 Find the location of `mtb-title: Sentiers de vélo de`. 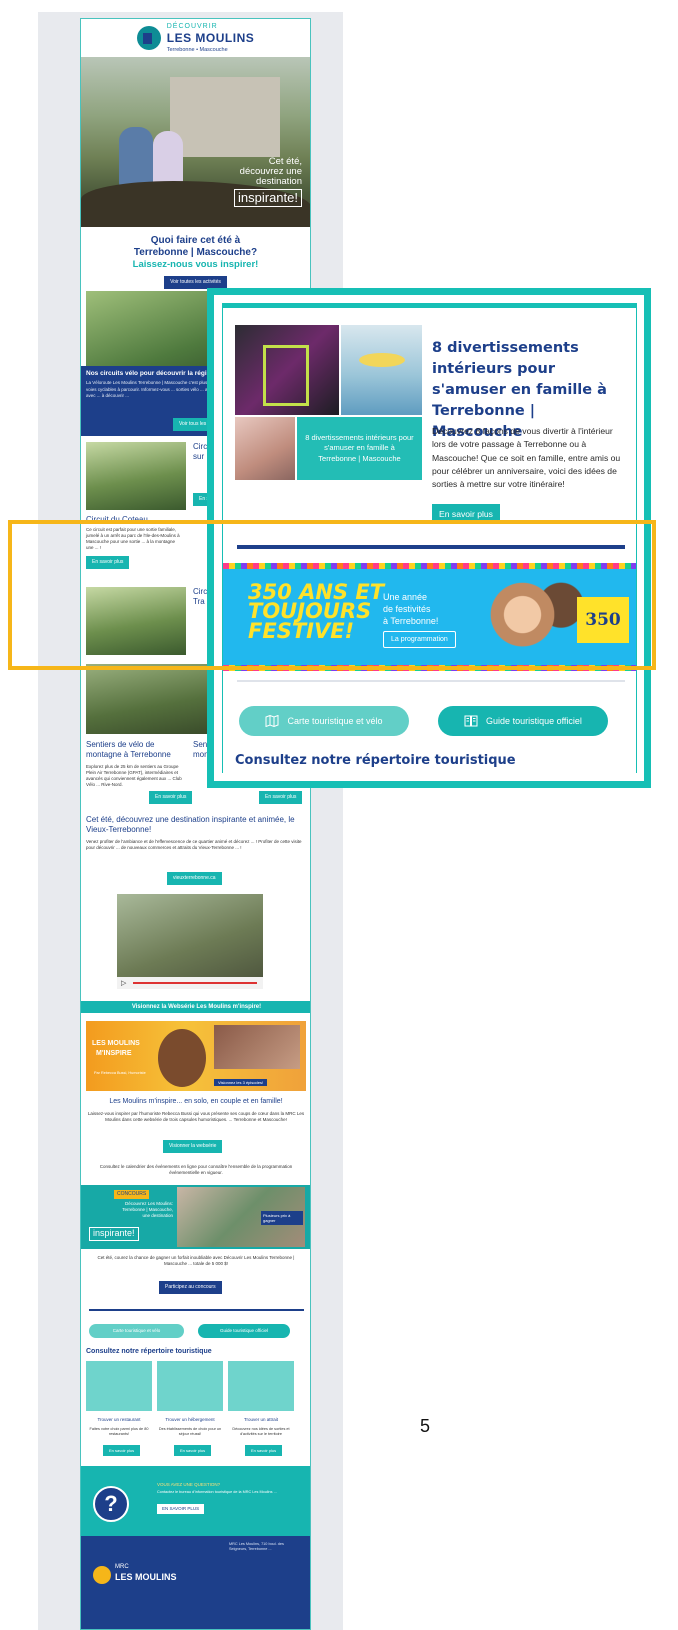

mtb-title: Sentiers de vélo de is located at coordinates (120, 744).